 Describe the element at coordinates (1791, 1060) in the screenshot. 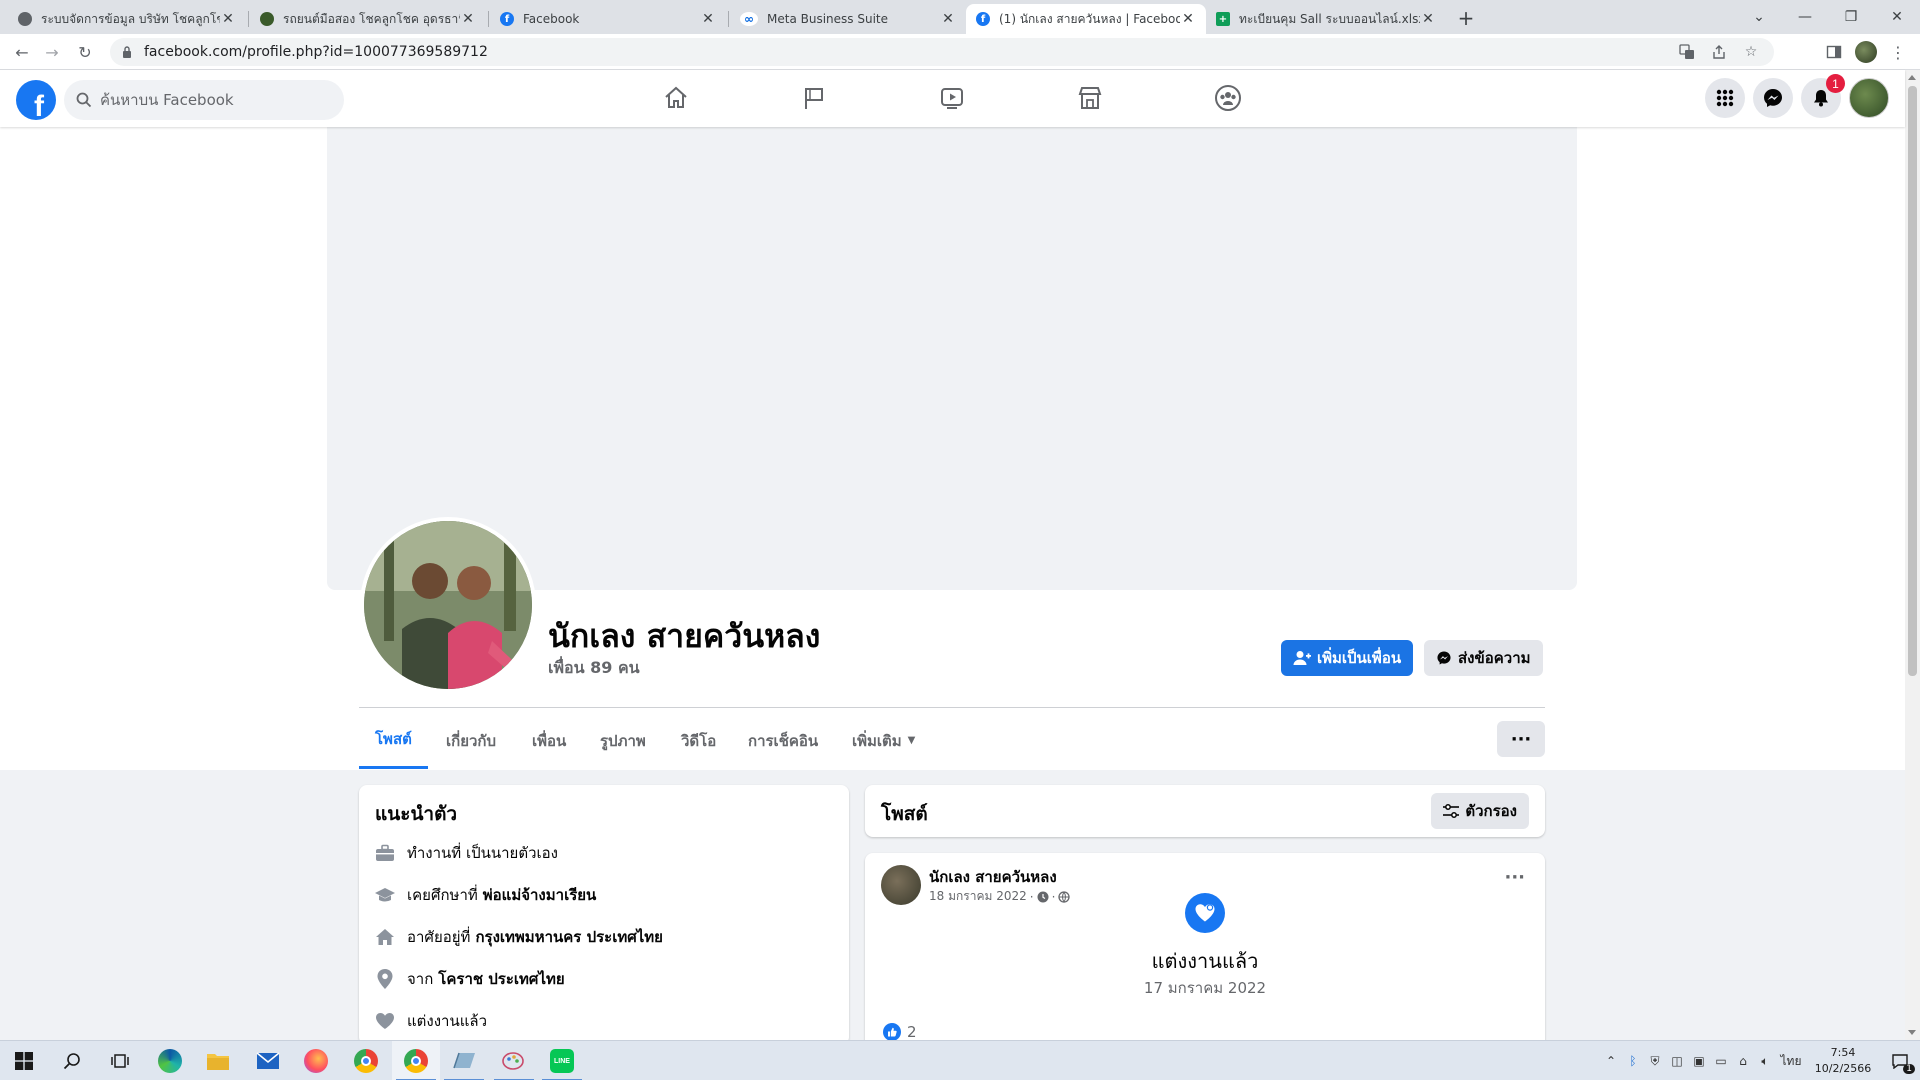

I see `input-language: ไทย` at that location.